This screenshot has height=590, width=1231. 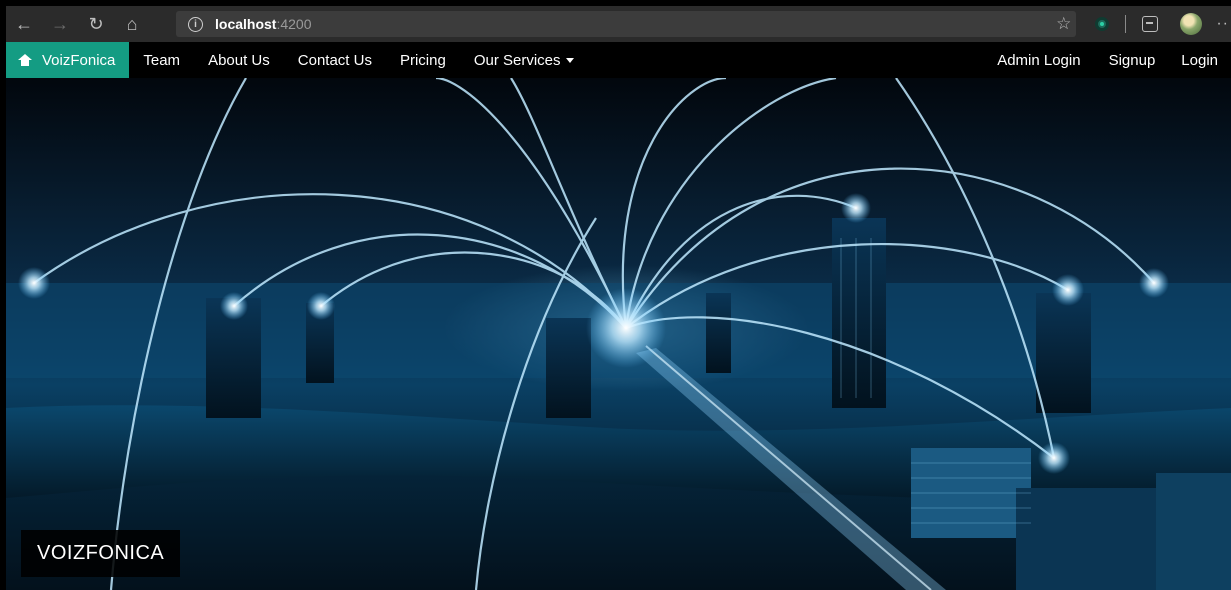 I want to click on url-port: :4200, so click(x=294, y=24).